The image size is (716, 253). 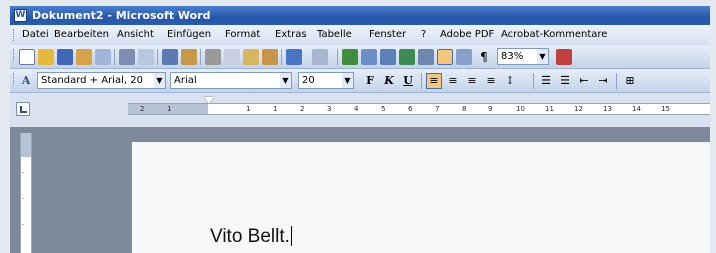 I want to click on align-left-icon: ≡, so click(x=434, y=81).